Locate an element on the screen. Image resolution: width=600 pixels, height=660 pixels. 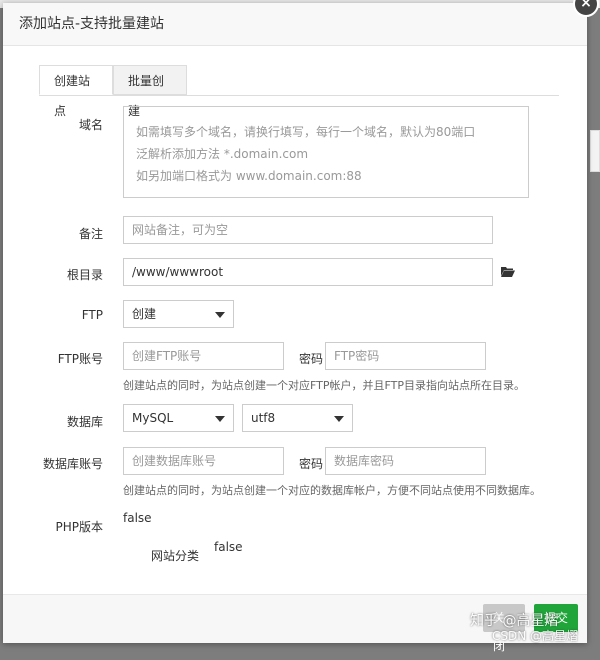
site-category-label: 网站分类 is located at coordinates (175, 556).